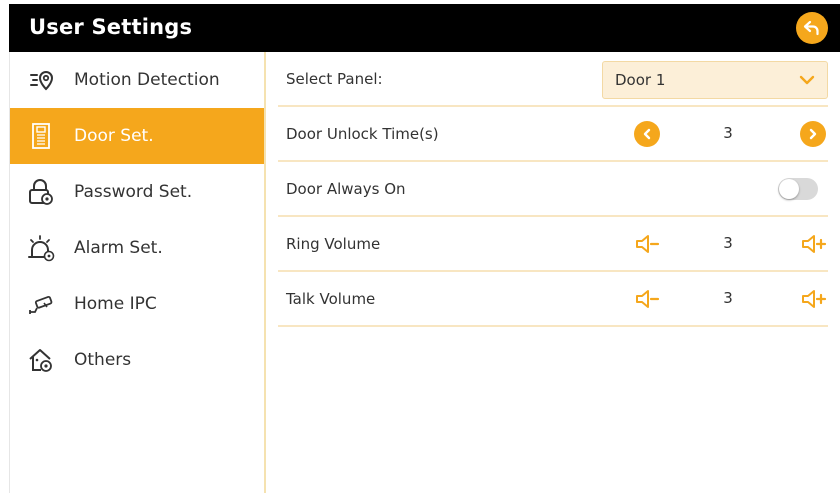 The image size is (840, 493). I want to click on camera-icon, so click(41, 304).